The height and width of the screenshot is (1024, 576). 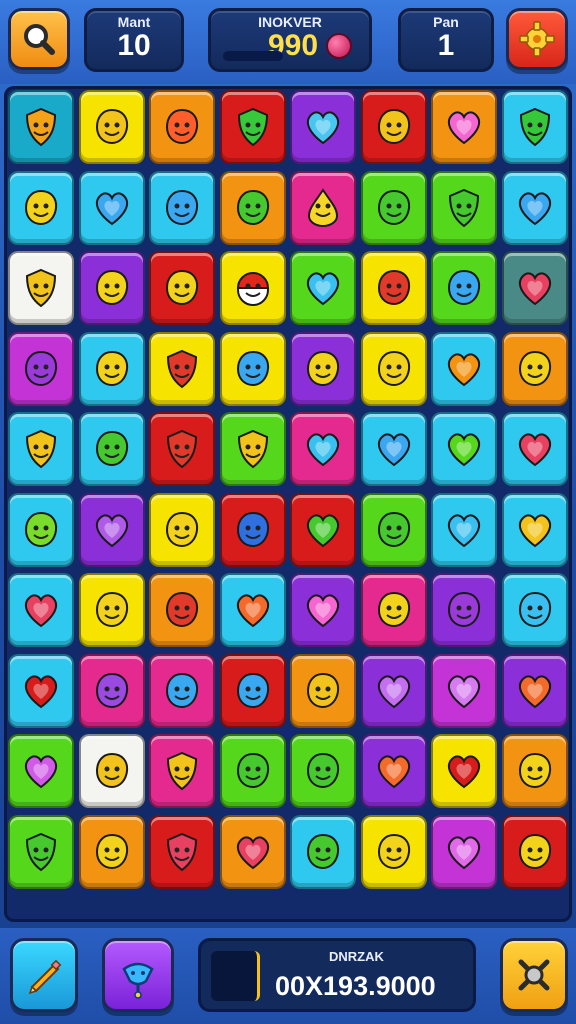 I want to click on bottom-score-value: 00X193.9000, so click(x=355, y=986).